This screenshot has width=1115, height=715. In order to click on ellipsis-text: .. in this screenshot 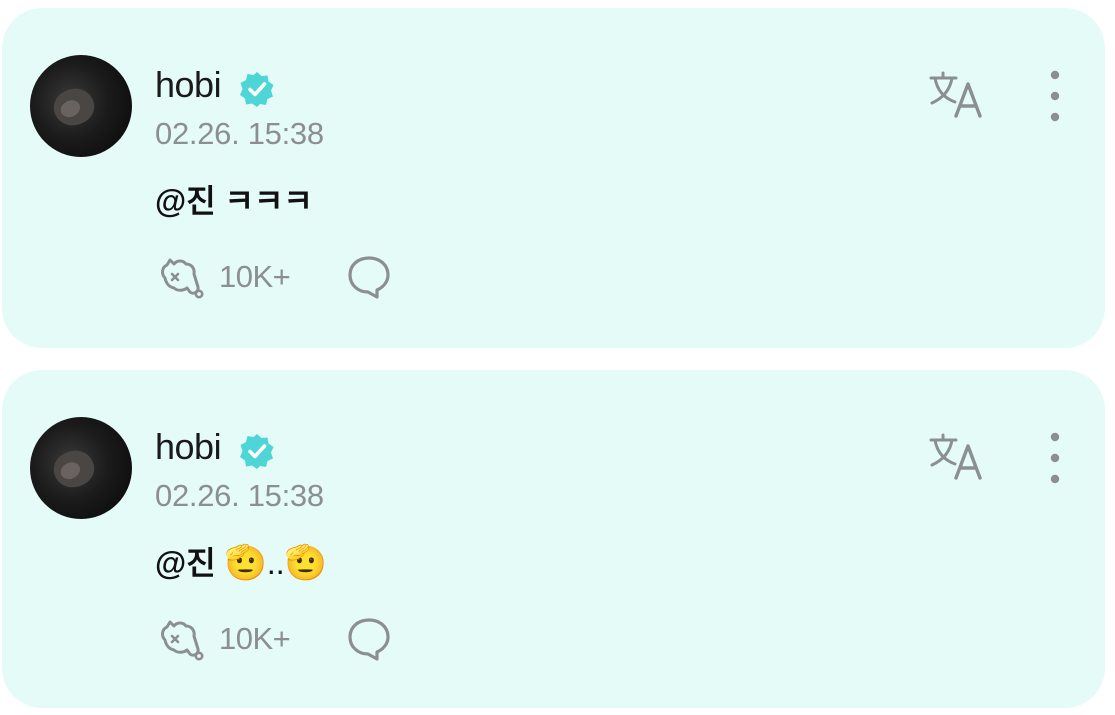, I will do `click(275, 563)`.